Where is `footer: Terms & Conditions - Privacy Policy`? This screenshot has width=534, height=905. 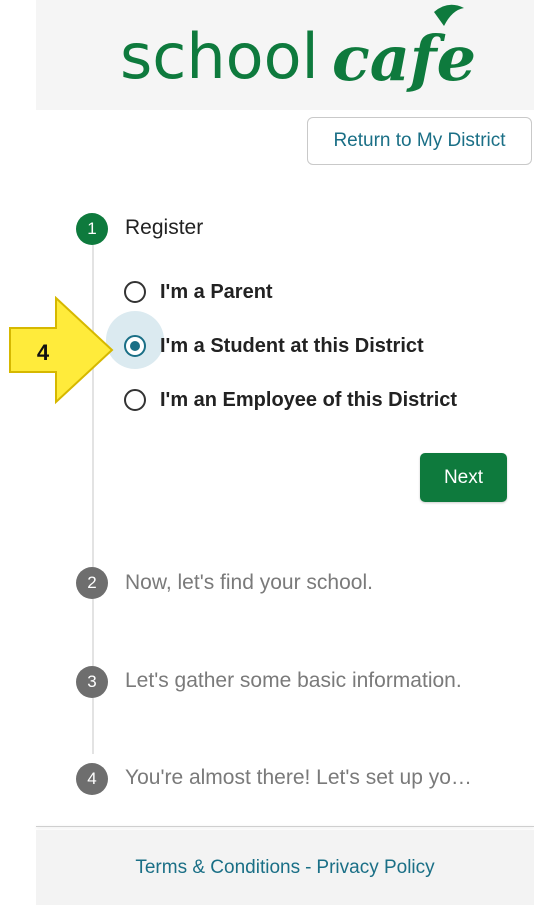 footer: Terms & Conditions - Privacy Policy is located at coordinates (285, 867).